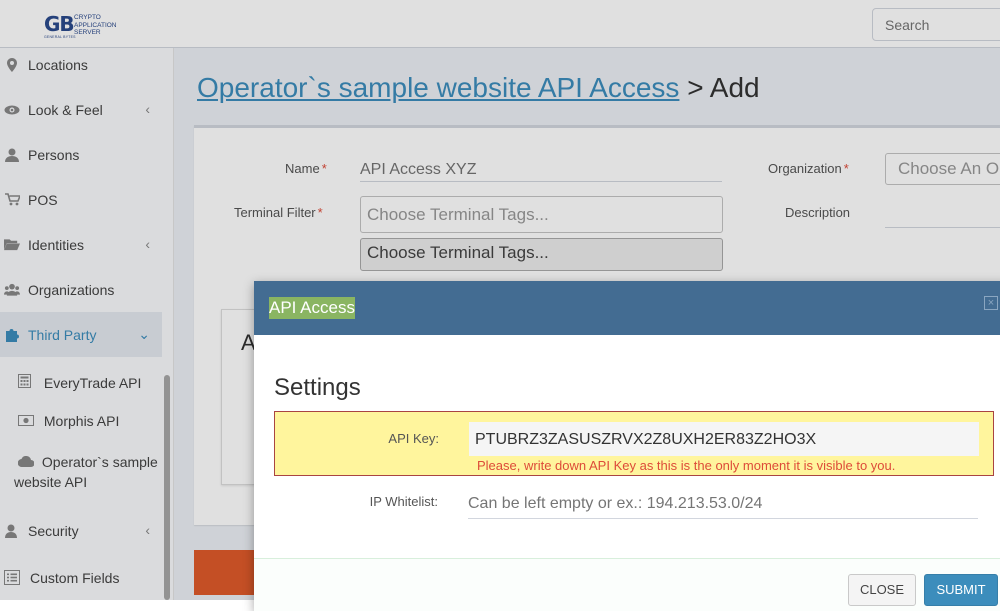 This screenshot has width=1000, height=611. What do you see at coordinates (627, 584) in the screenshot?
I see `modal-footer: CLOSE SUBMIT` at bounding box center [627, 584].